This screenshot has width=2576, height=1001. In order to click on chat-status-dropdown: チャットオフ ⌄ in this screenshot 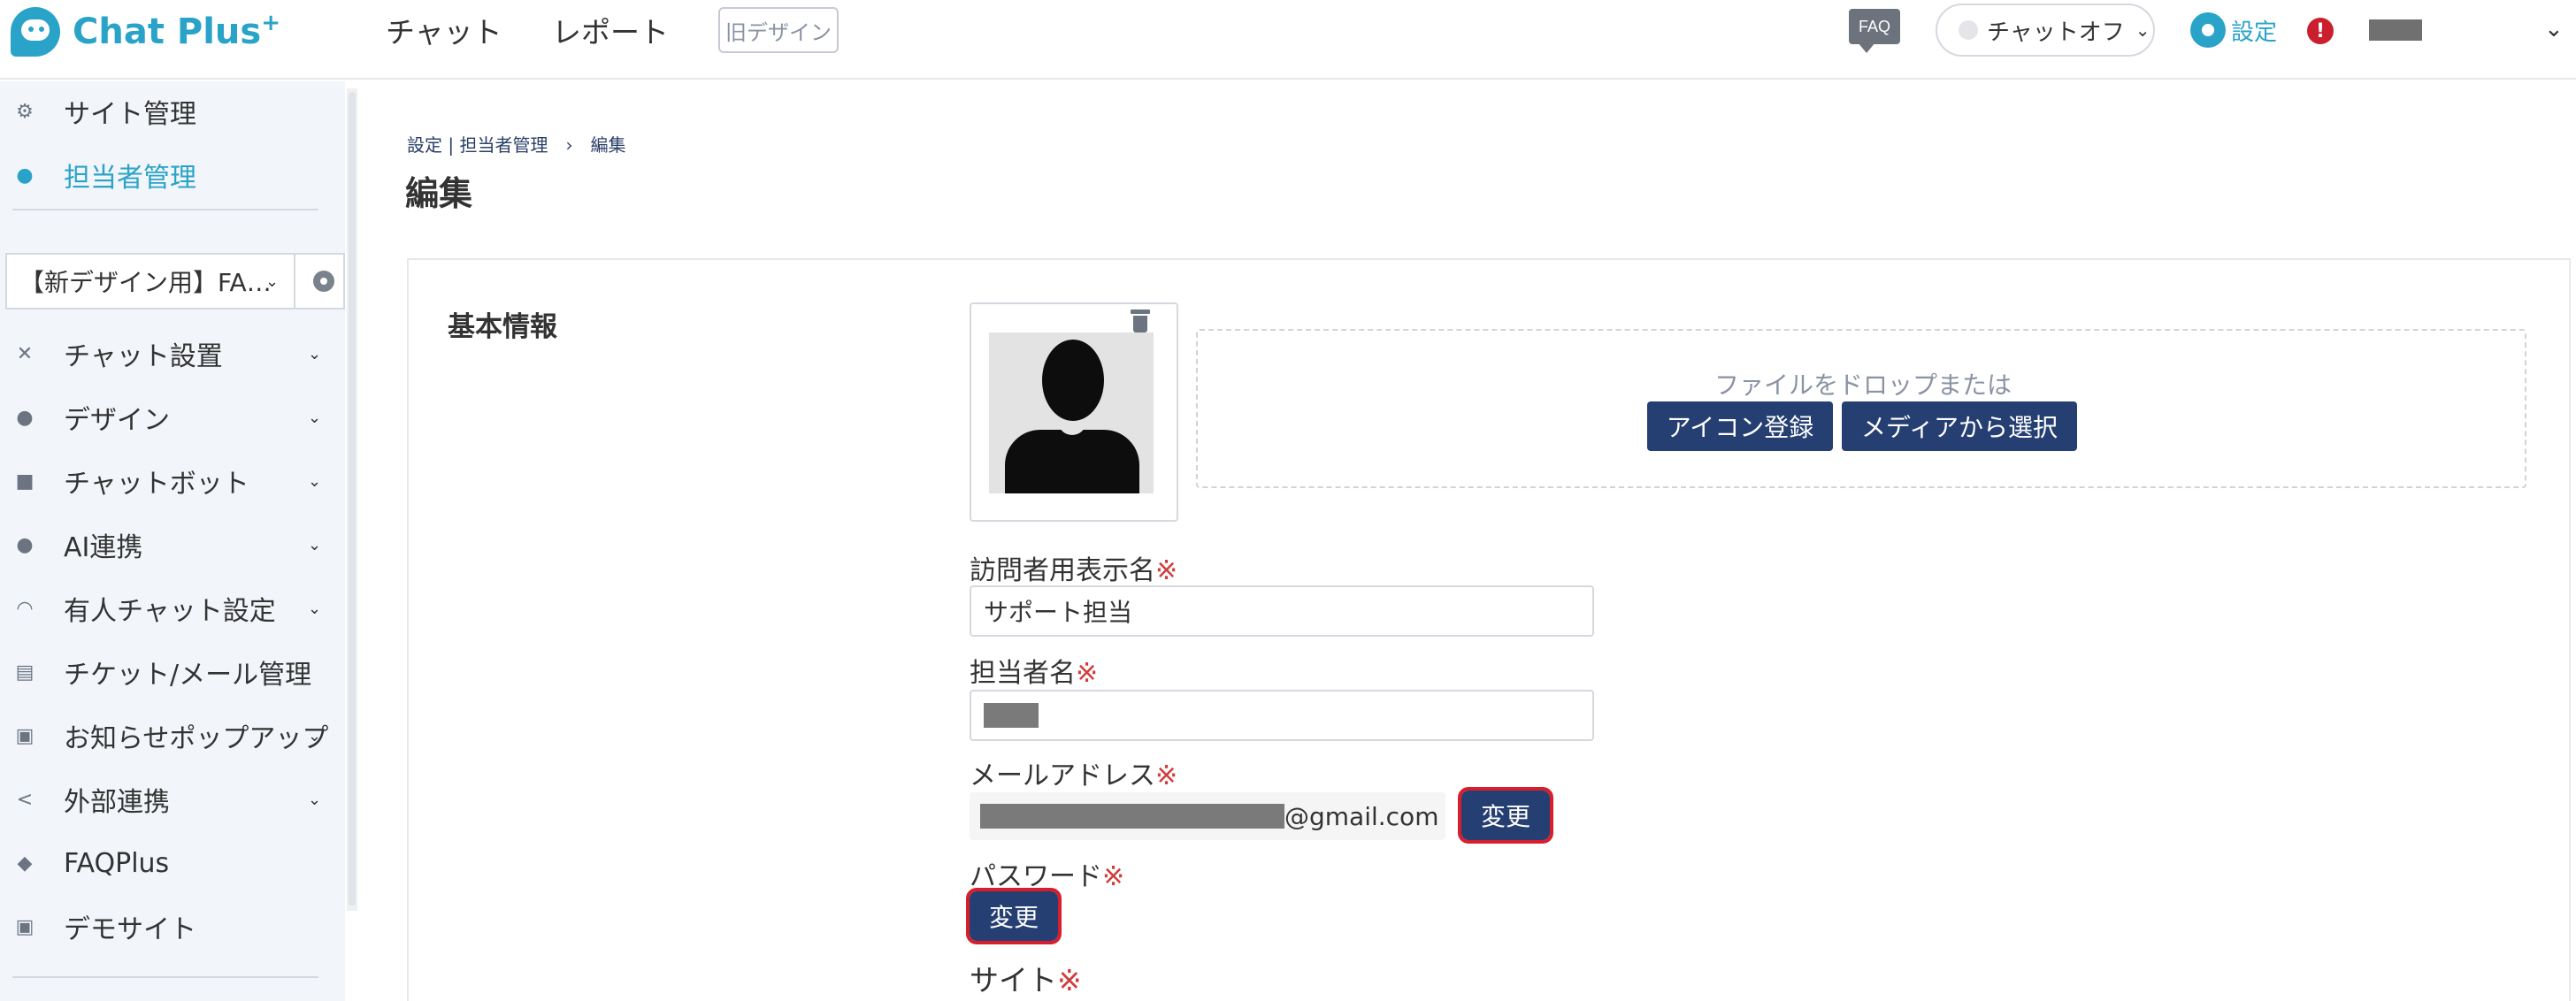, I will do `click(2045, 30)`.